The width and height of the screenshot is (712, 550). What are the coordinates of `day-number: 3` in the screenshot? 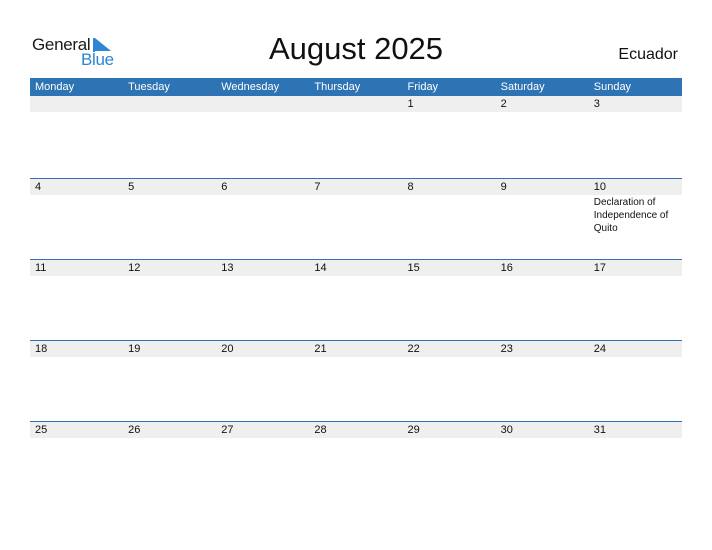 It's located at (596, 104).